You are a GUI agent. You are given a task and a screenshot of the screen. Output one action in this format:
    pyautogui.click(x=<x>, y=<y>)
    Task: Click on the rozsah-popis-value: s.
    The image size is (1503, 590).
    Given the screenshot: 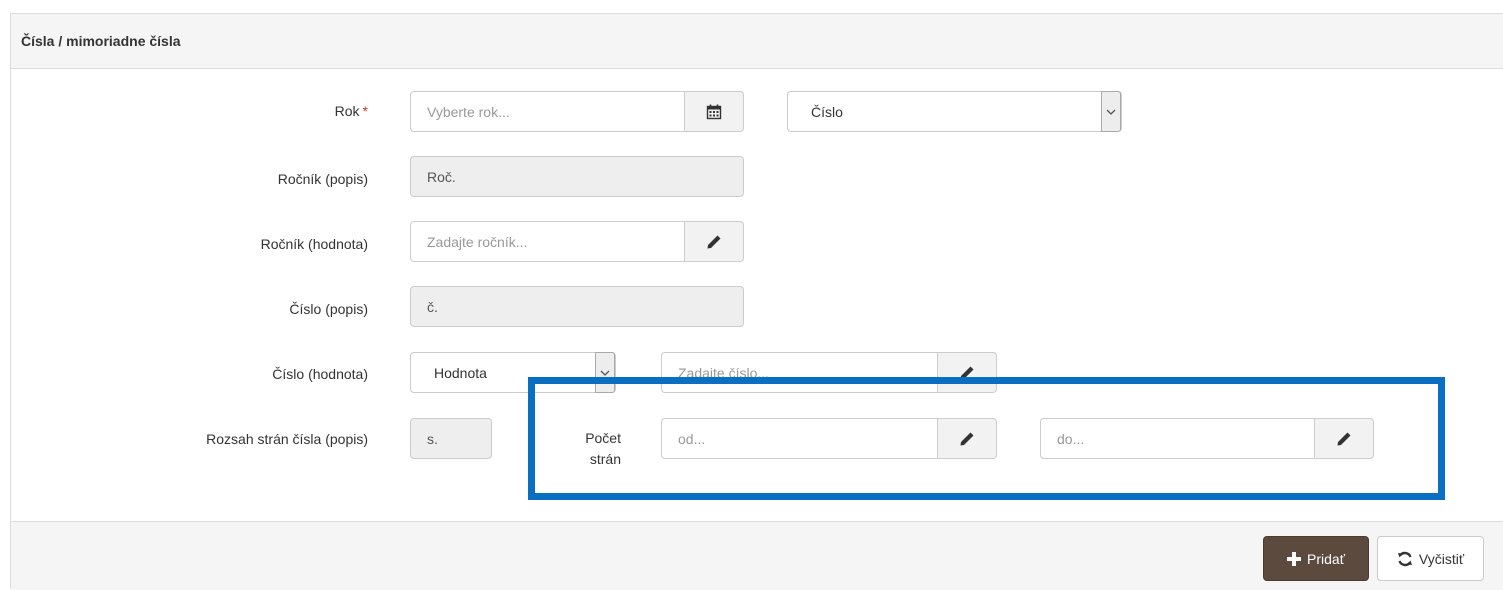 What is the action you would take?
    pyautogui.click(x=432, y=438)
    